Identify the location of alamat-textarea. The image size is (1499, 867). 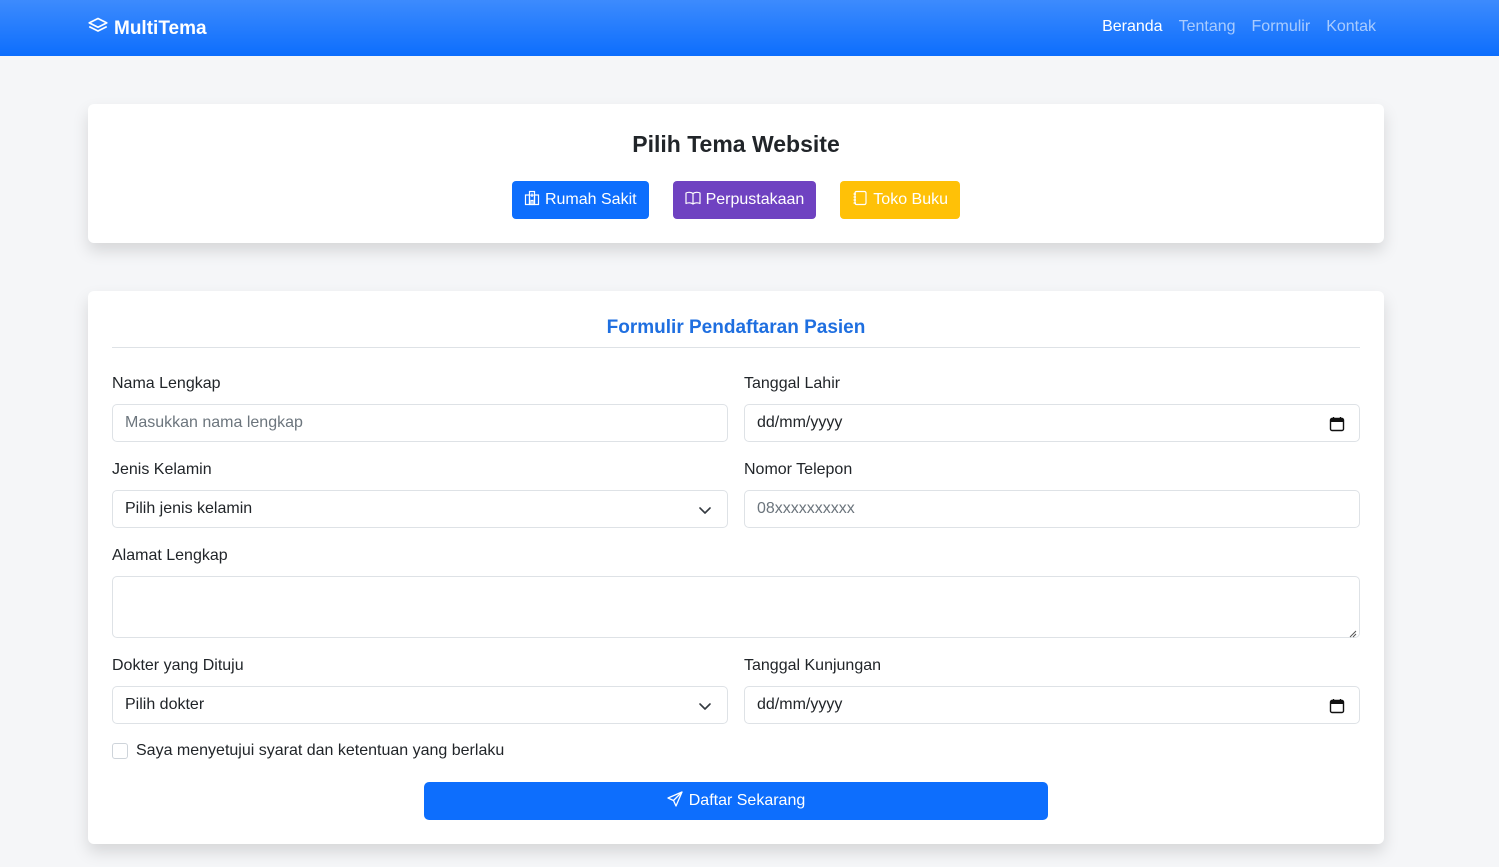
(736, 607).